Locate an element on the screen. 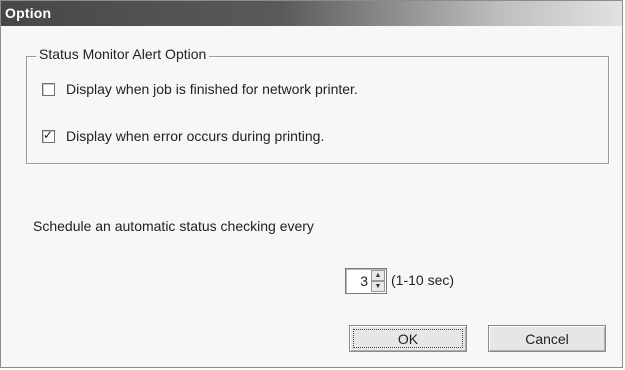 This screenshot has height=370, width=625. title-bar: Option is located at coordinates (311, 13).